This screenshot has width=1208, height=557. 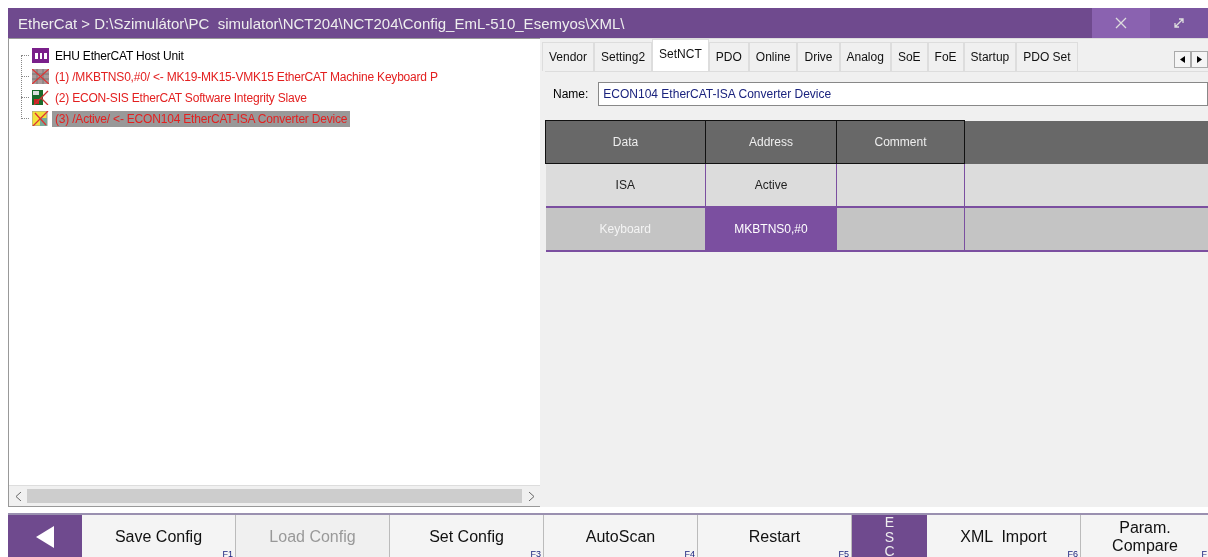 I want to click on window-title: EtherCat > D:\Szimulátor\PC simulator\NCT204\NCT204\Config_EmL-510_Esemyos\XML\, so click(x=321, y=23).